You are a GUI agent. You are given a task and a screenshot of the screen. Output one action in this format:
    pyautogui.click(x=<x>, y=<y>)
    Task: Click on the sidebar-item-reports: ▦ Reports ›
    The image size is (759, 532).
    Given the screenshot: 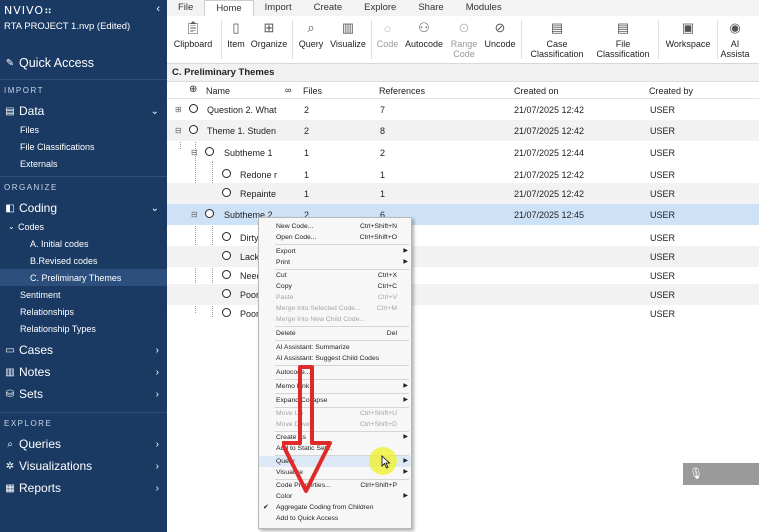 What is the action you would take?
    pyautogui.click(x=83, y=488)
    